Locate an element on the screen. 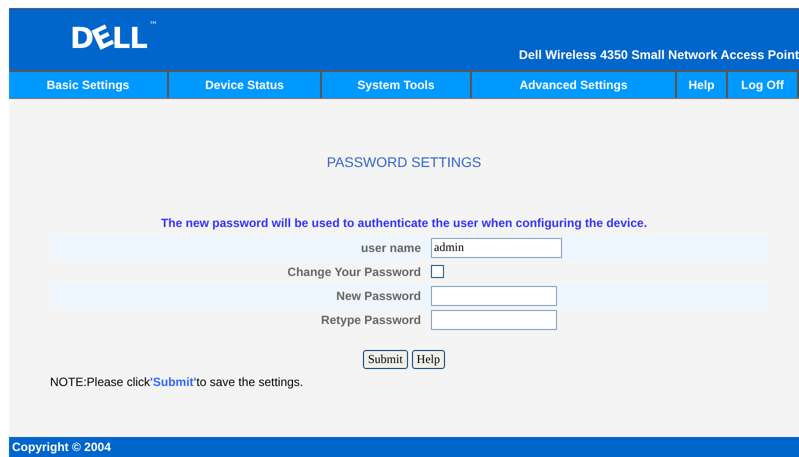  nav-item: Help is located at coordinates (702, 85).